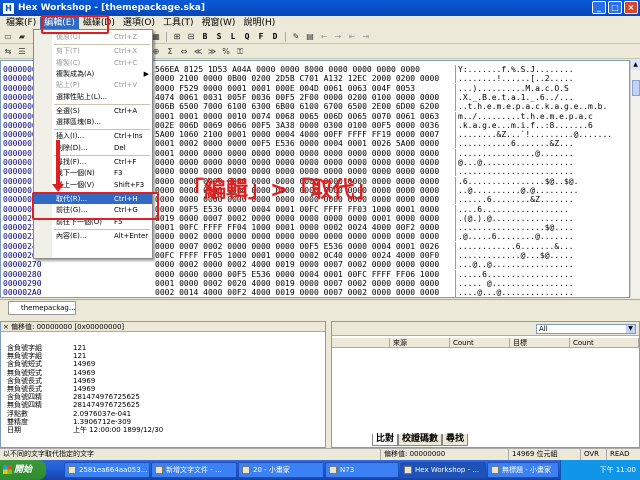 This screenshot has width=640, height=480. What do you see at coordinates (93, 162) in the screenshot?
I see `menu-item: 尋找(F)... Ctrl+F` at bounding box center [93, 162].